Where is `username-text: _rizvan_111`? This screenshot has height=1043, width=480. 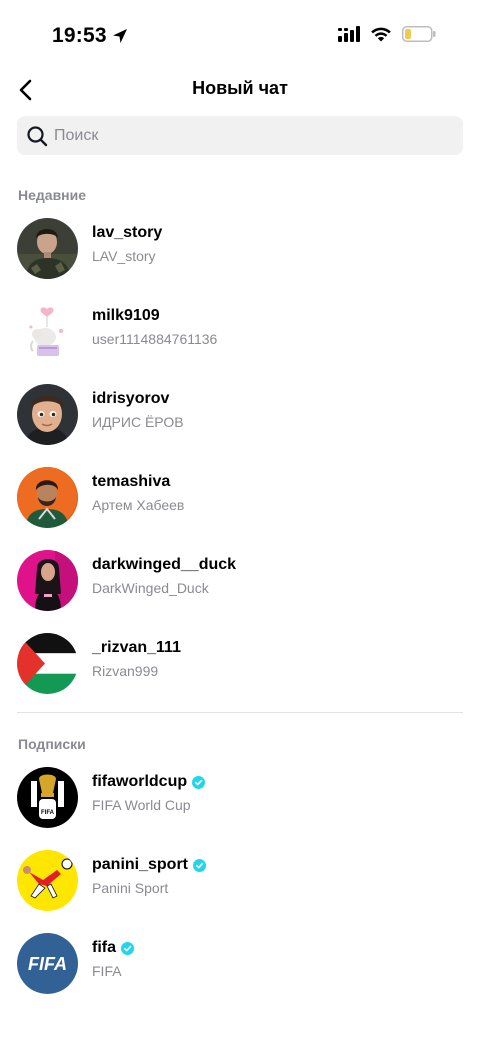 username-text: _rizvan_111 is located at coordinates (136, 647).